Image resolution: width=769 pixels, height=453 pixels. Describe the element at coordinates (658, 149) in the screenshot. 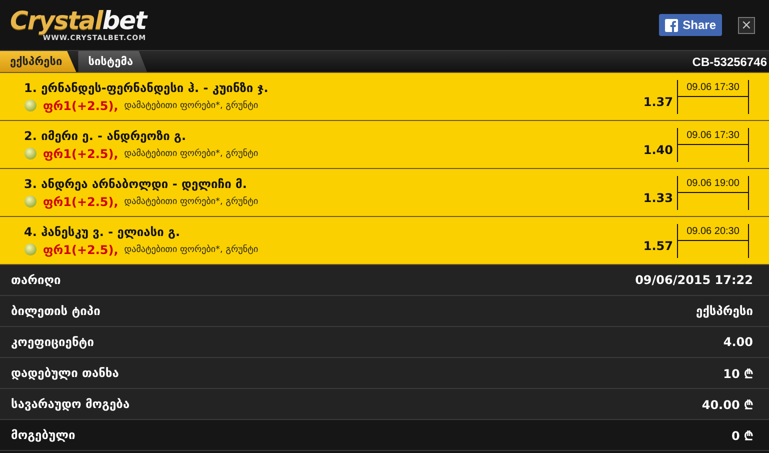

I see `odds-value: 1.40` at that location.